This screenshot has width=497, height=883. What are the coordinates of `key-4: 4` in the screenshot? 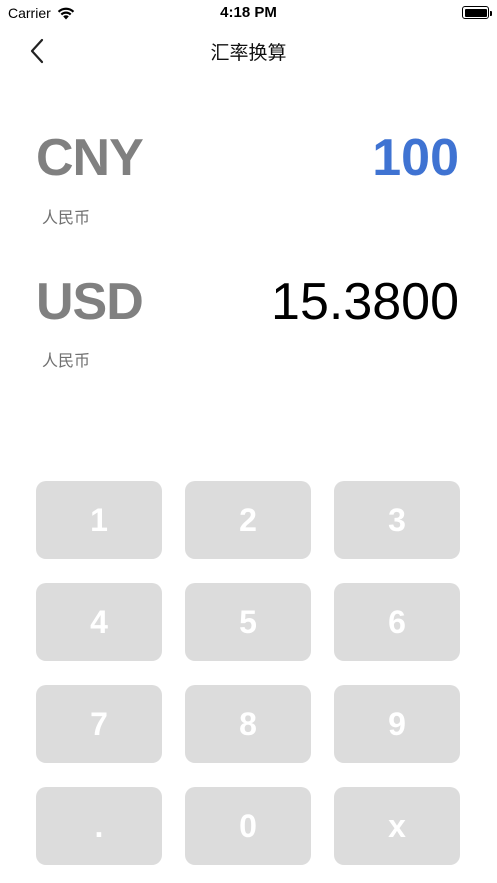 It's located at (99, 622).